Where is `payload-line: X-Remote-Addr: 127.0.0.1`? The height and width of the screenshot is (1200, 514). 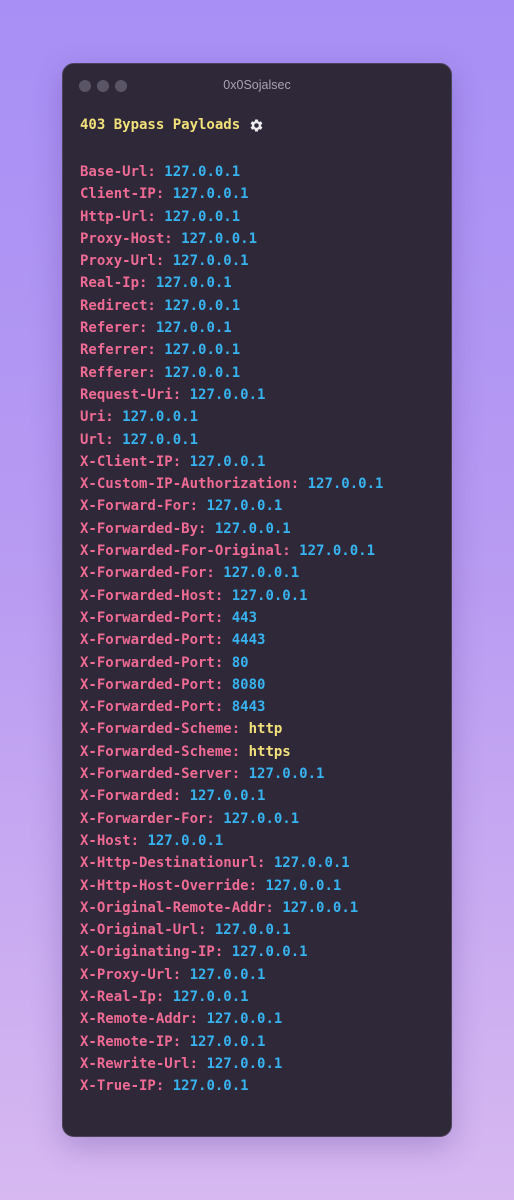 payload-line: X-Remote-Addr: 127.0.0.1 is located at coordinates (265, 1019).